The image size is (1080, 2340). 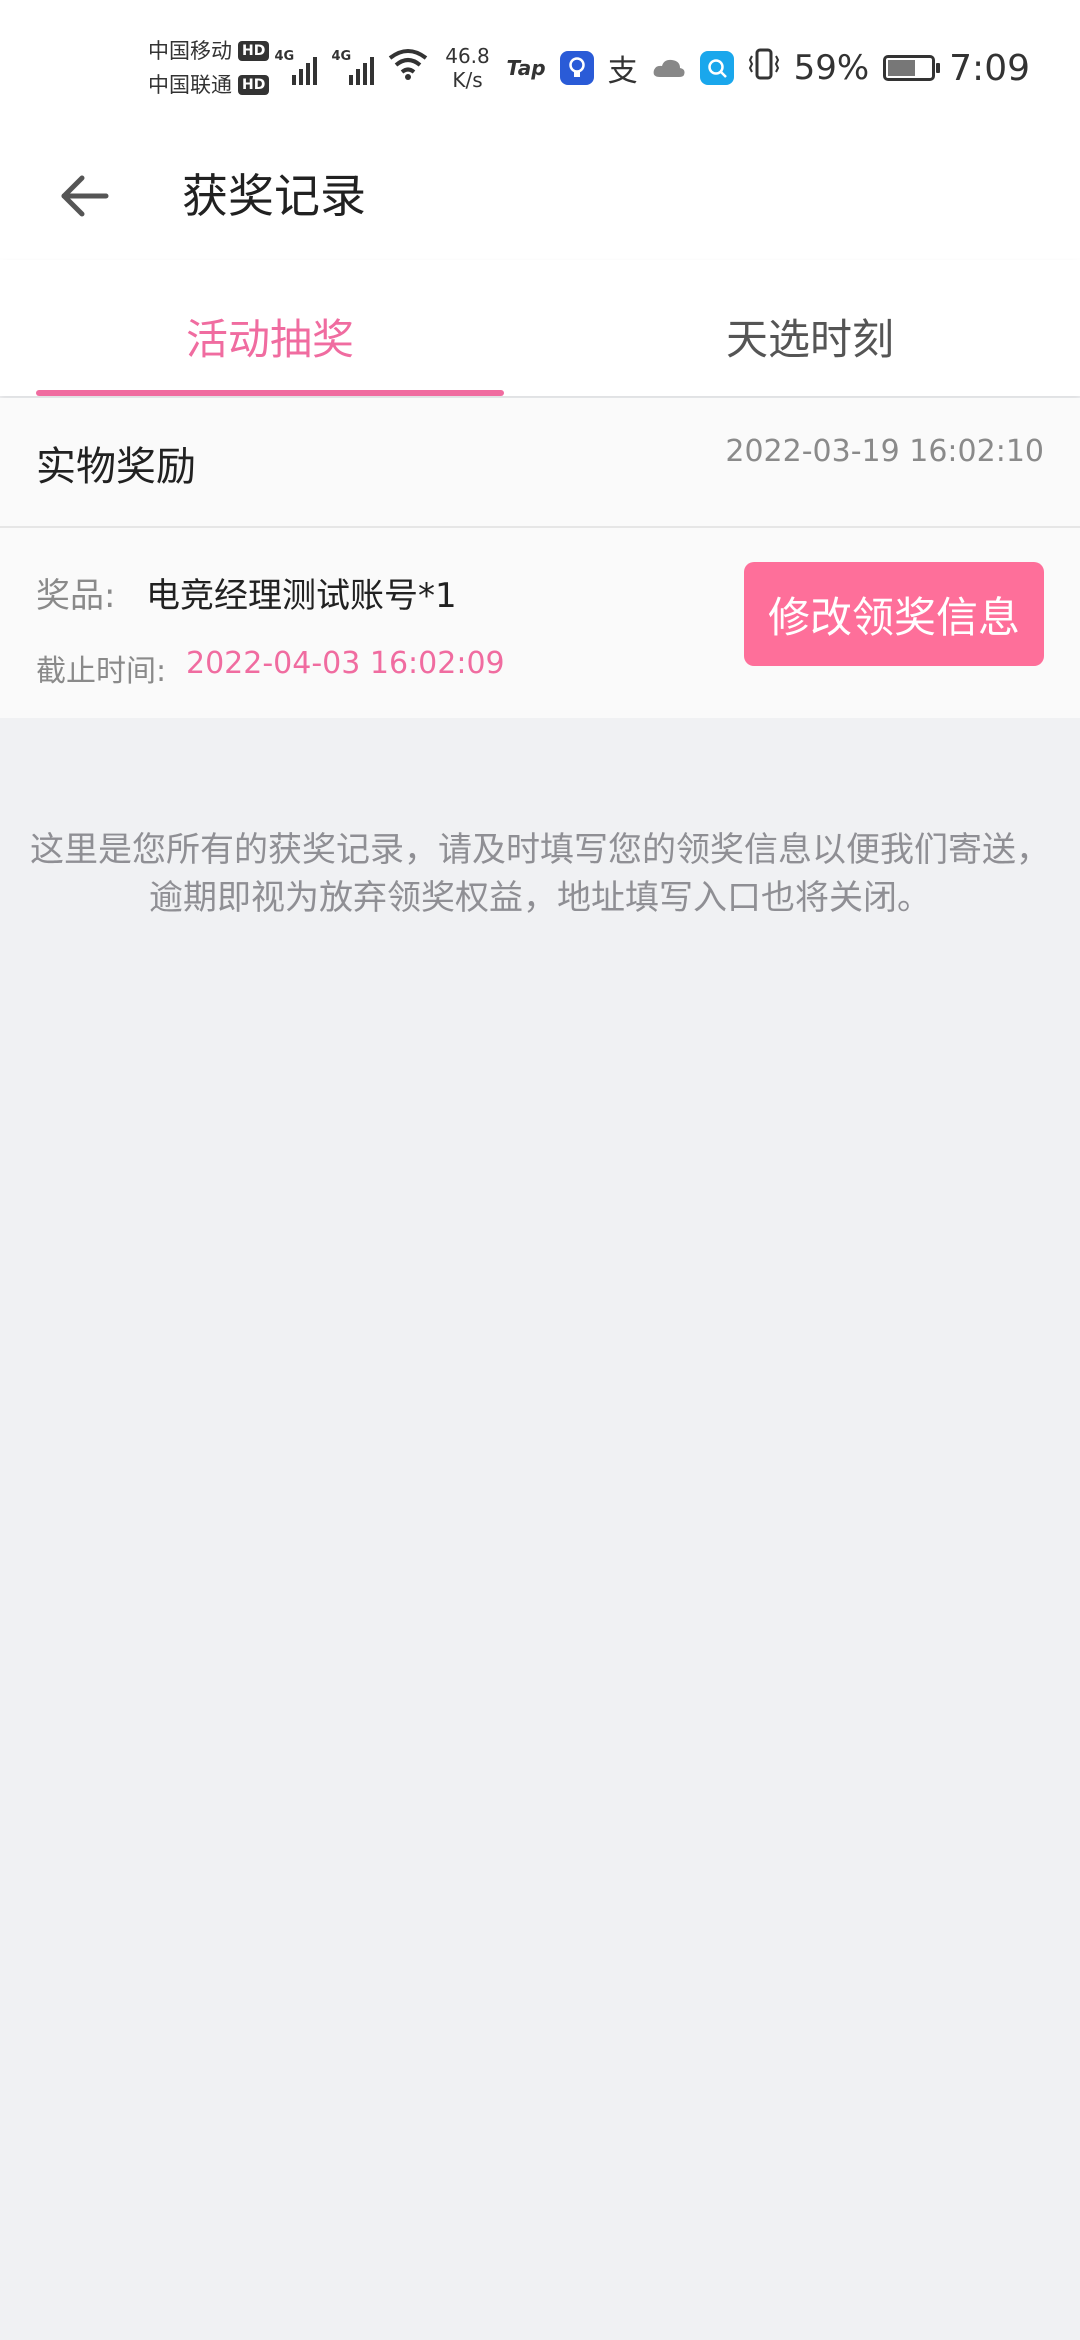 What do you see at coordinates (209, 68) in the screenshot?
I see `carrier-info: 中国移动 HD 中国联通 HD` at bounding box center [209, 68].